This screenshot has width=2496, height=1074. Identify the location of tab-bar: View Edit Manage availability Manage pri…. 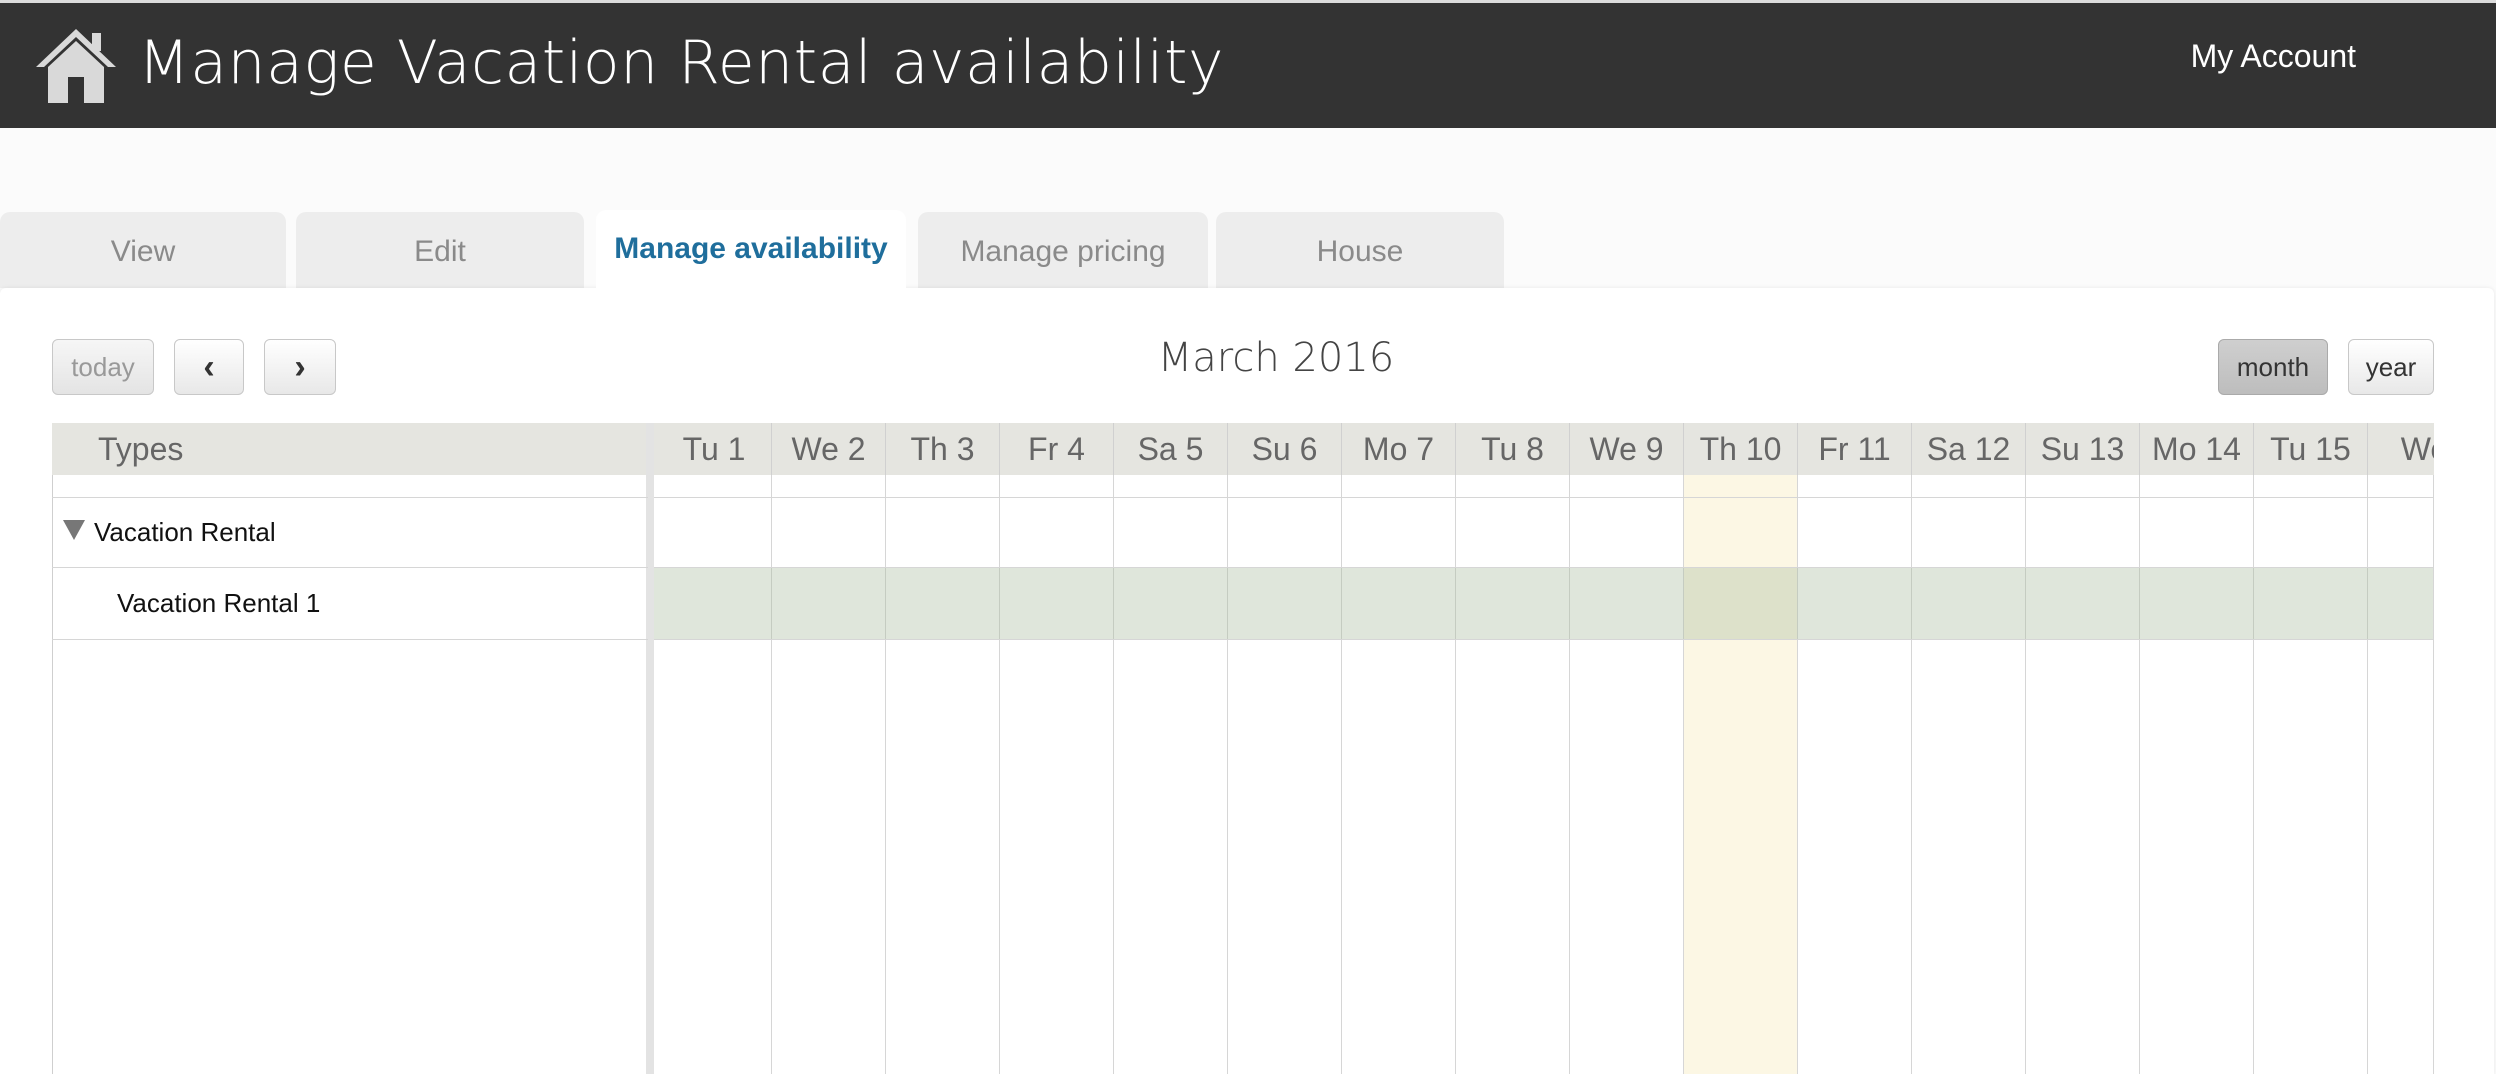
(760, 251).